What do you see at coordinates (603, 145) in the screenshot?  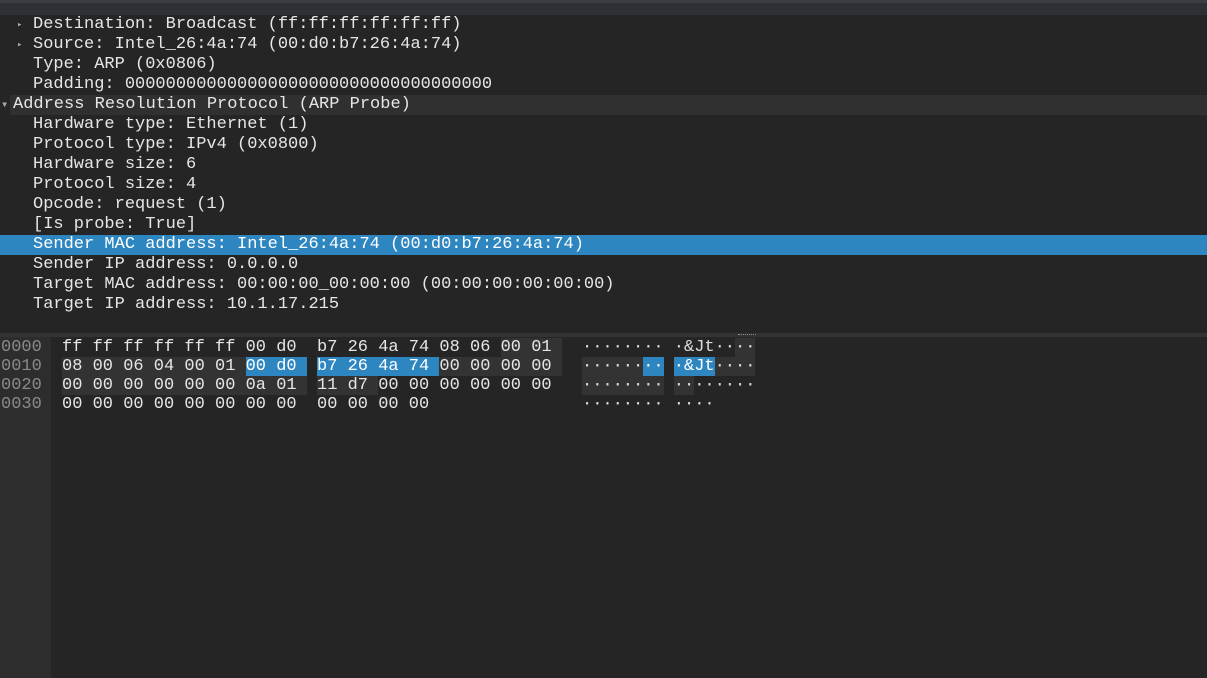 I see `tree-item: Protocol type: IPv4 (0x0800)` at bounding box center [603, 145].